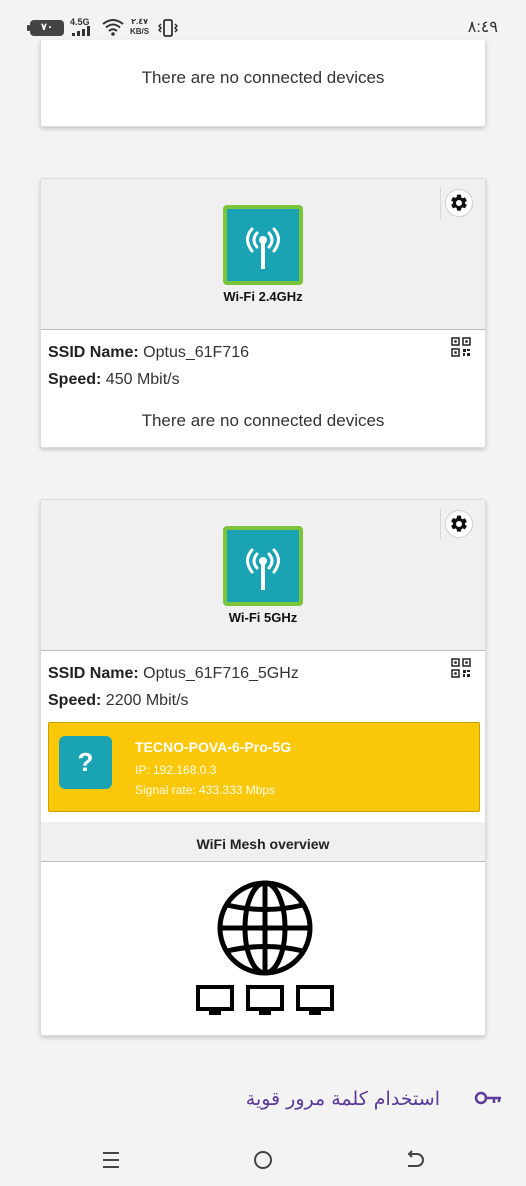  I want to click on battery-icon: ٧٠, so click(45, 28).